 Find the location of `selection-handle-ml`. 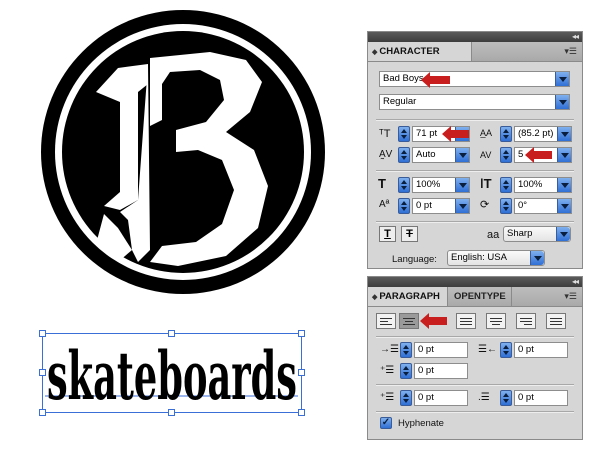

selection-handle-ml is located at coordinates (42, 372).